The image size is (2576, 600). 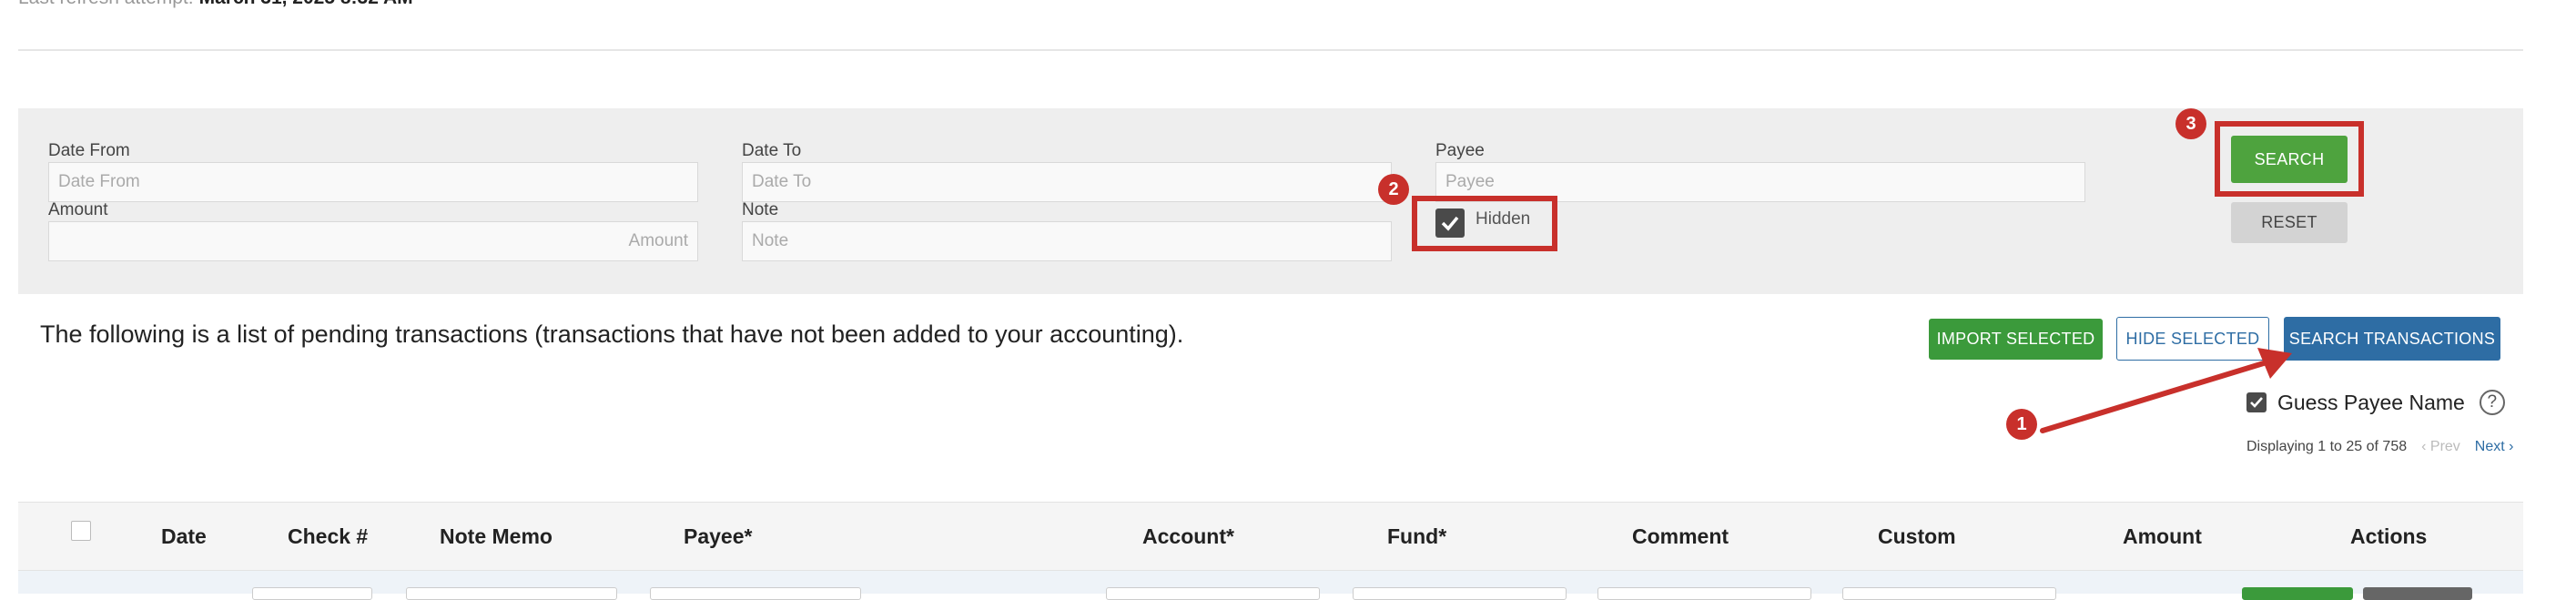 What do you see at coordinates (328, 536) in the screenshot?
I see `column-header-check: Check #` at bounding box center [328, 536].